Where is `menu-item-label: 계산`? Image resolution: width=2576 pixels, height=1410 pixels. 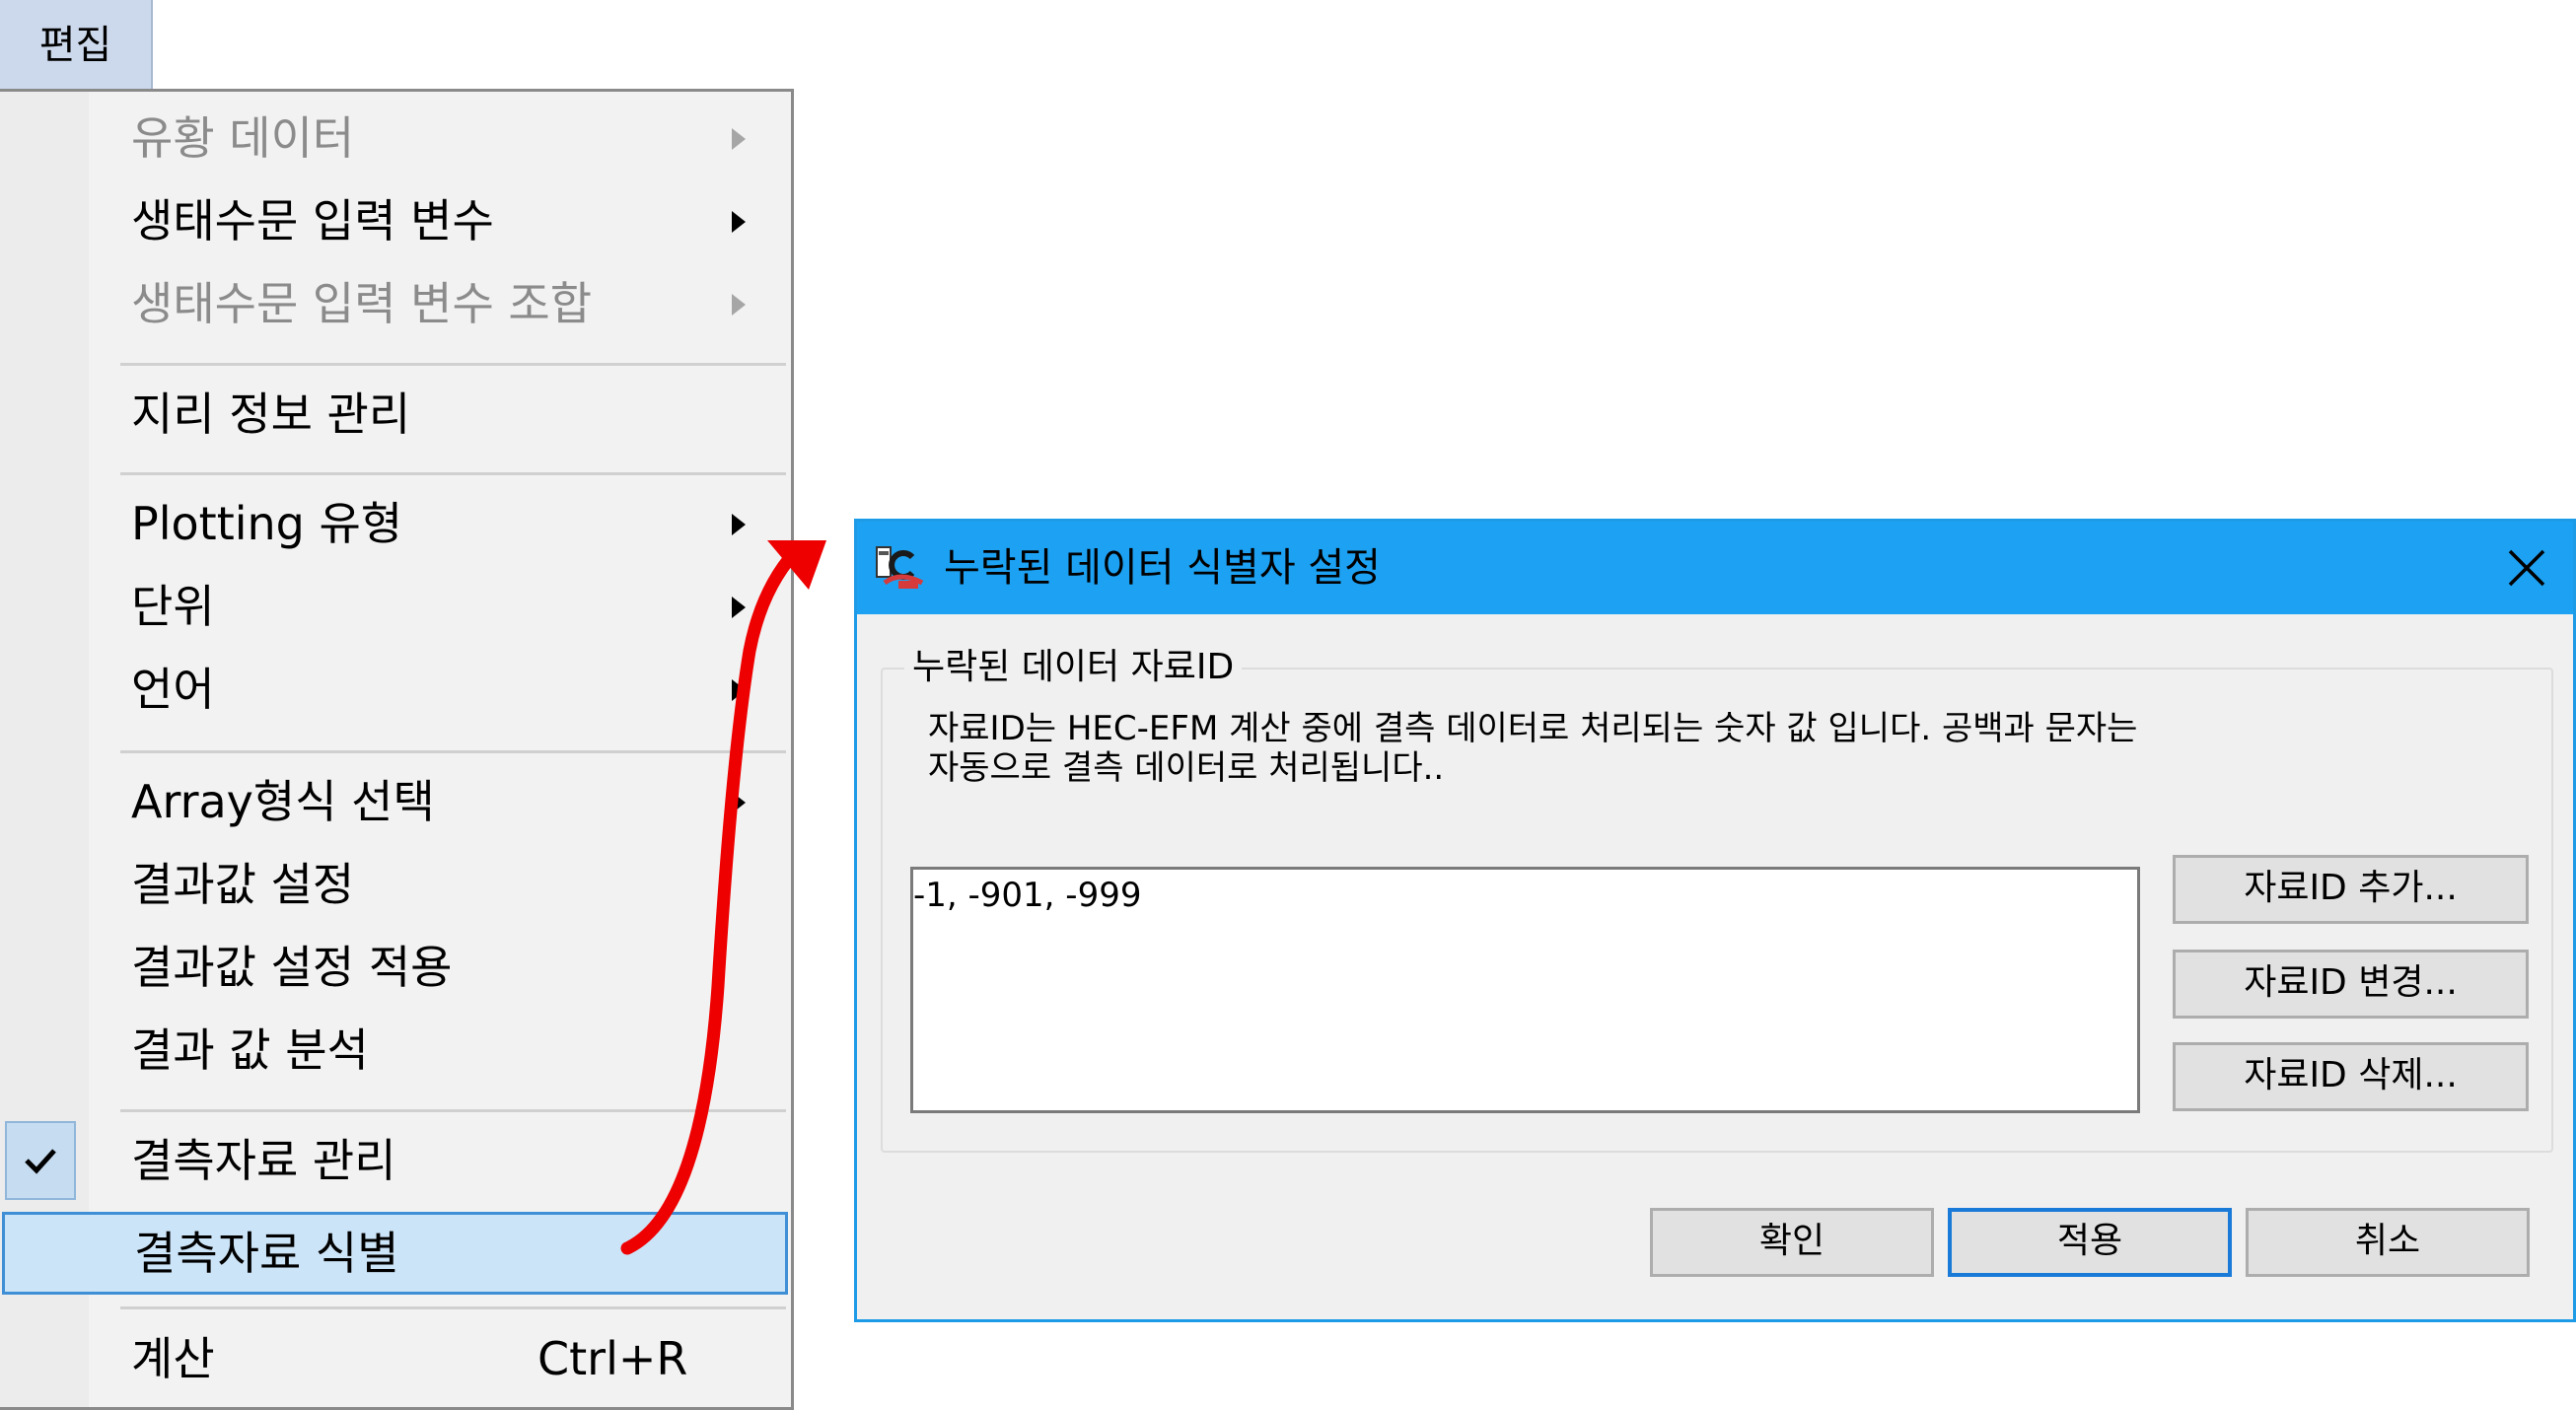 menu-item-label: 계산 is located at coordinates (173, 1358).